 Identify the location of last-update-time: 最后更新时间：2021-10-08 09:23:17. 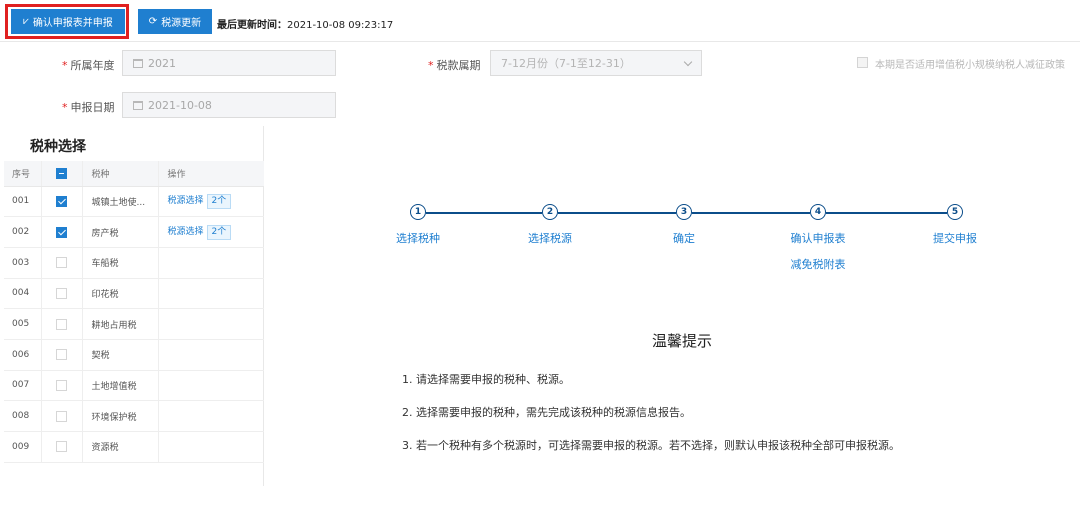
(305, 23).